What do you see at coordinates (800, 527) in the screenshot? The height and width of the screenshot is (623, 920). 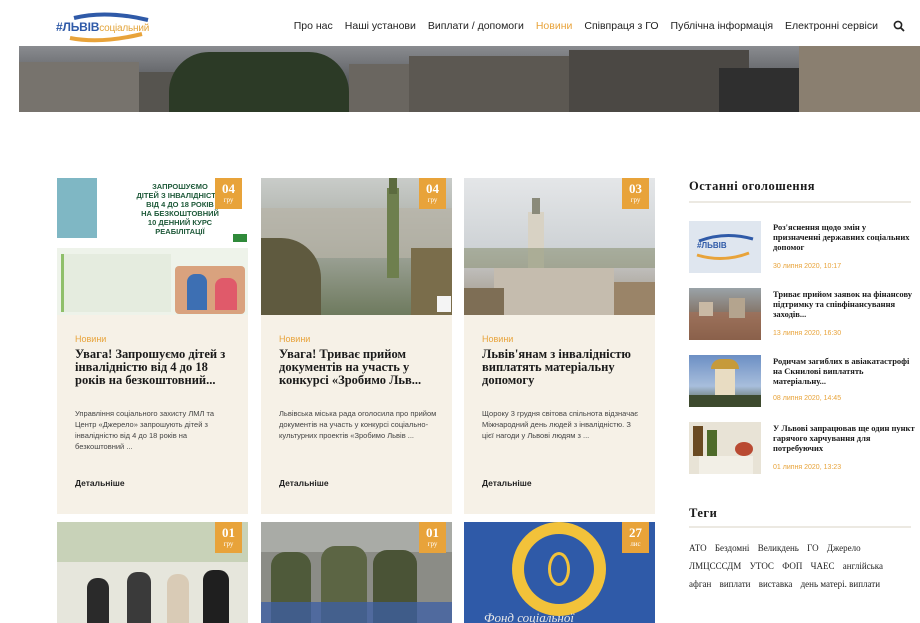 I see `tags-divider` at bounding box center [800, 527].